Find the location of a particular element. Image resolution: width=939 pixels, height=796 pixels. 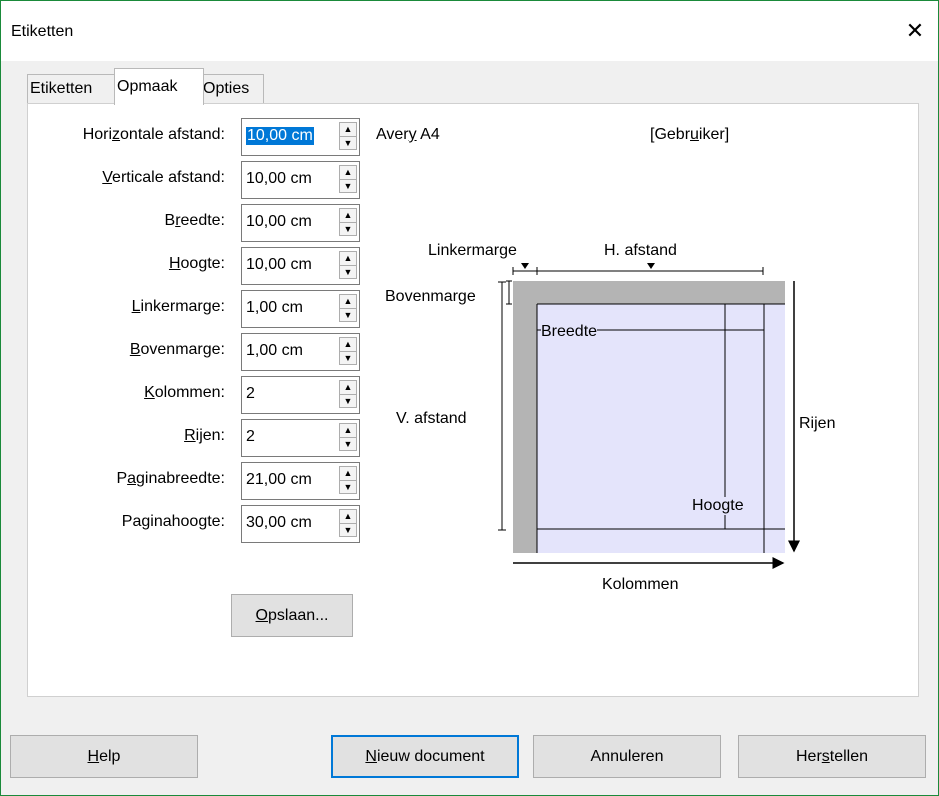

cancel-button-label: Annuleren is located at coordinates (627, 756).